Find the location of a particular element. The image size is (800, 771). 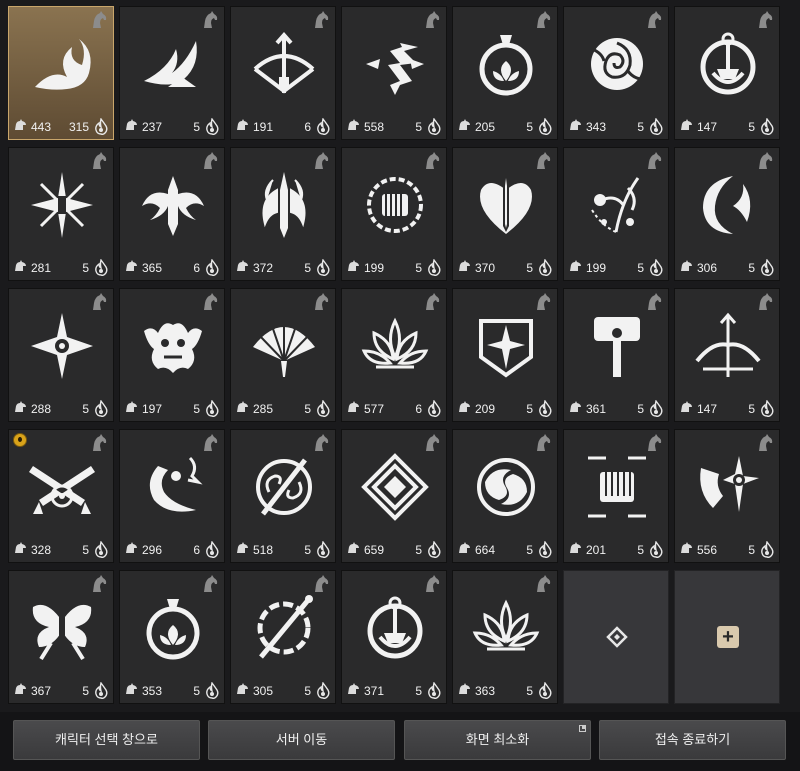

minimize-button: 화면 최소화 is located at coordinates (497, 740).